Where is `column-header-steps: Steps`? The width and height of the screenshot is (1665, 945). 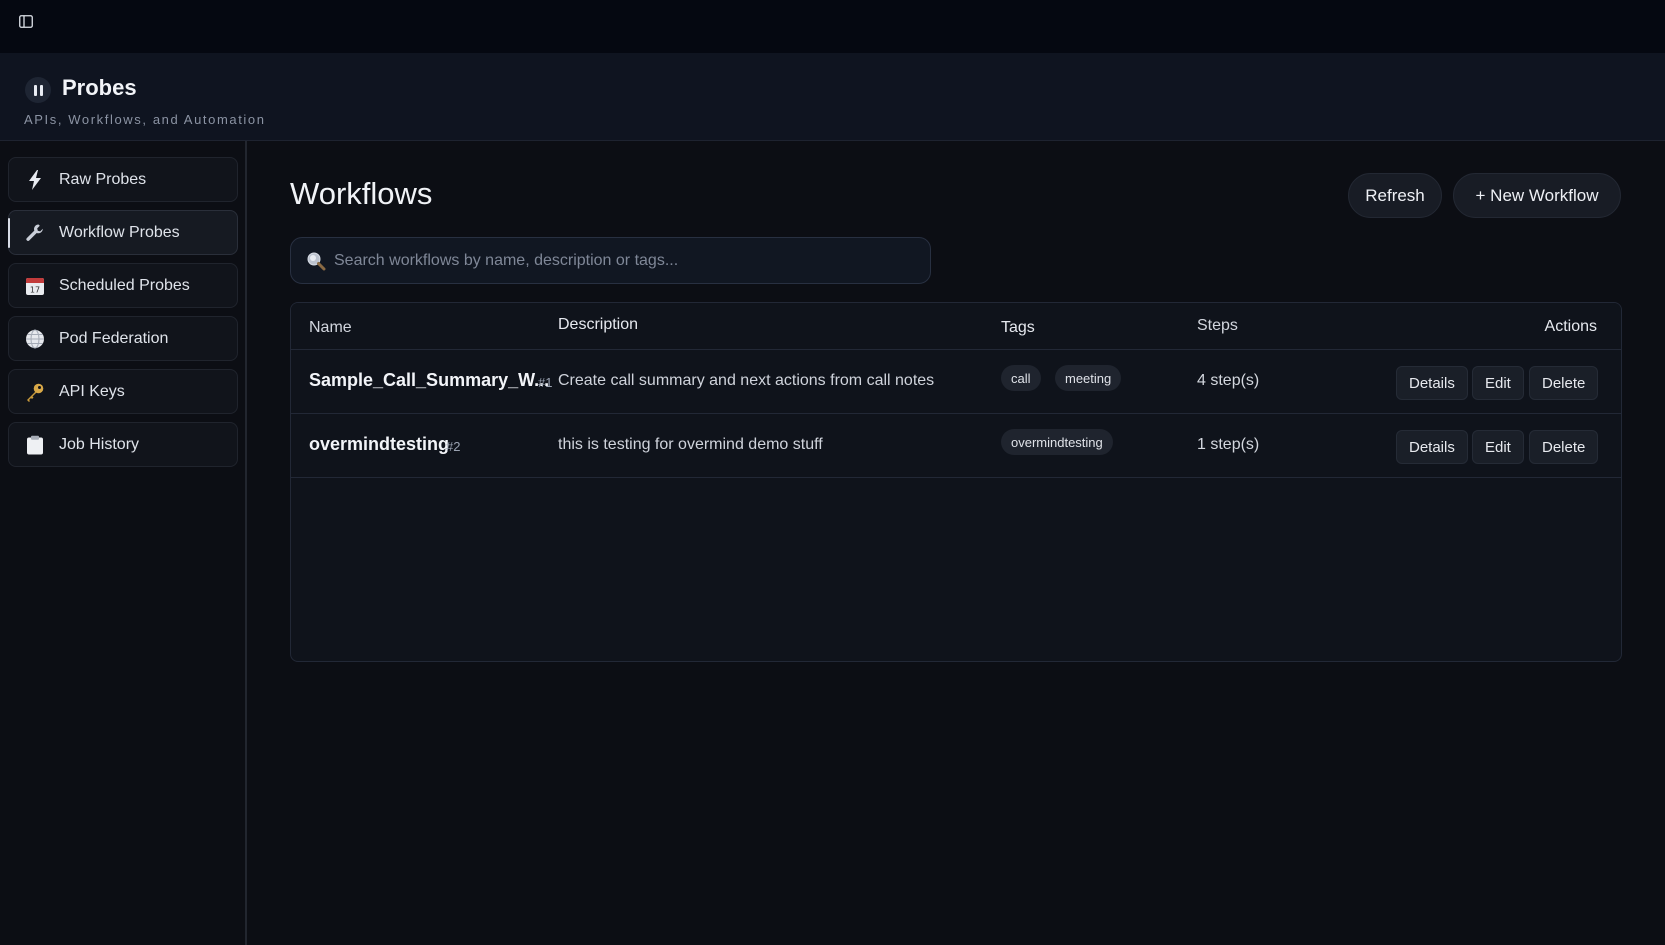 column-header-steps: Steps is located at coordinates (1217, 325).